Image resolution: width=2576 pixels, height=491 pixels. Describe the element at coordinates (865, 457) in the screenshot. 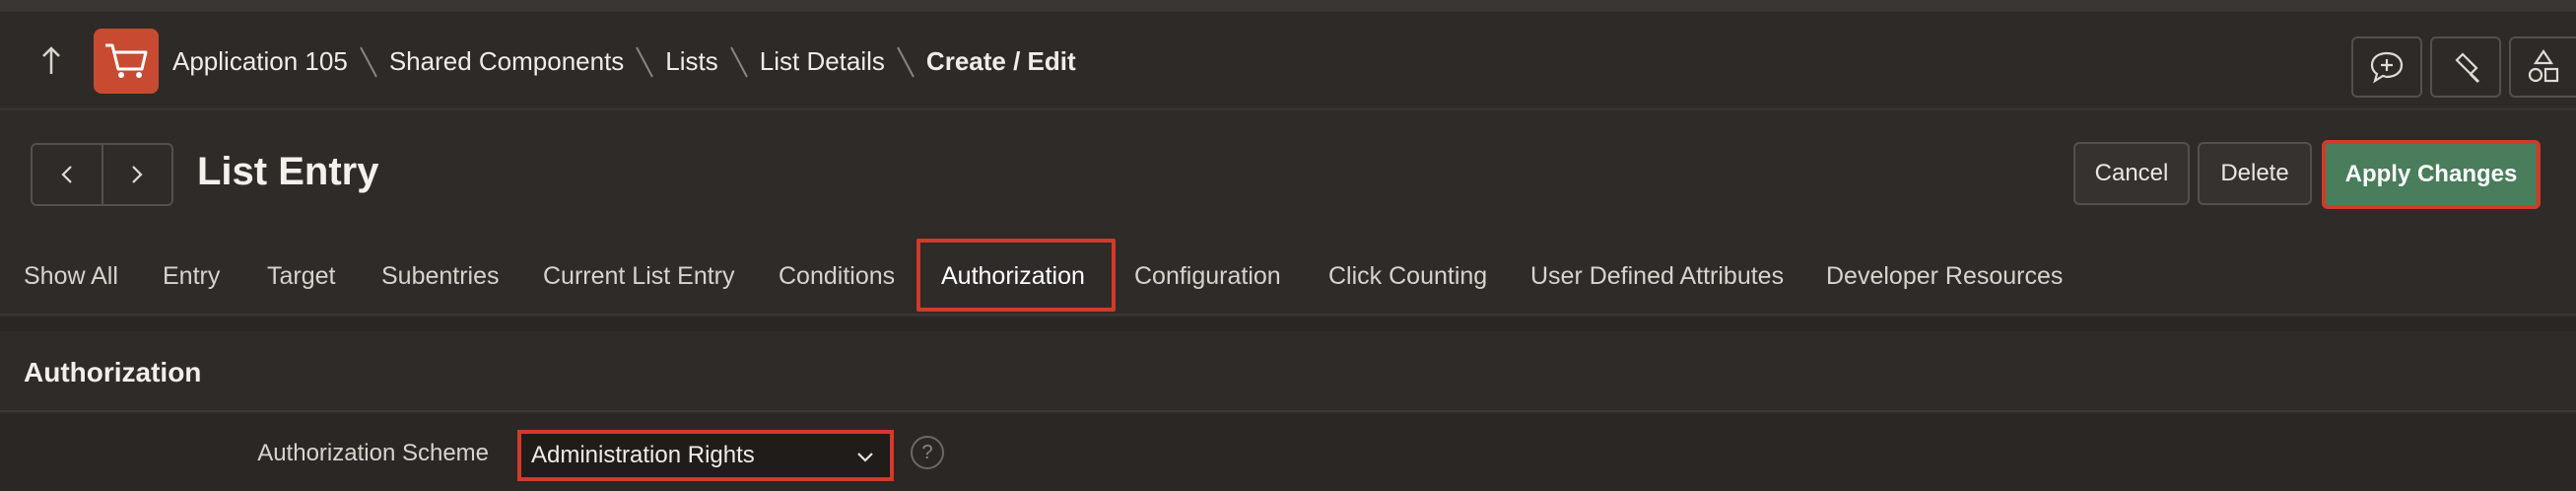

I see `chevron-down-icon` at that location.